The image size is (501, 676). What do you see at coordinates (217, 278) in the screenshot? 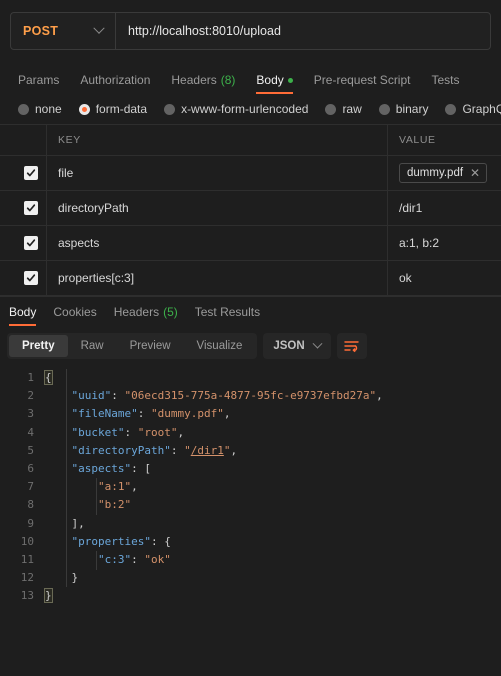
I see `row-key: properties[c:3]` at bounding box center [217, 278].